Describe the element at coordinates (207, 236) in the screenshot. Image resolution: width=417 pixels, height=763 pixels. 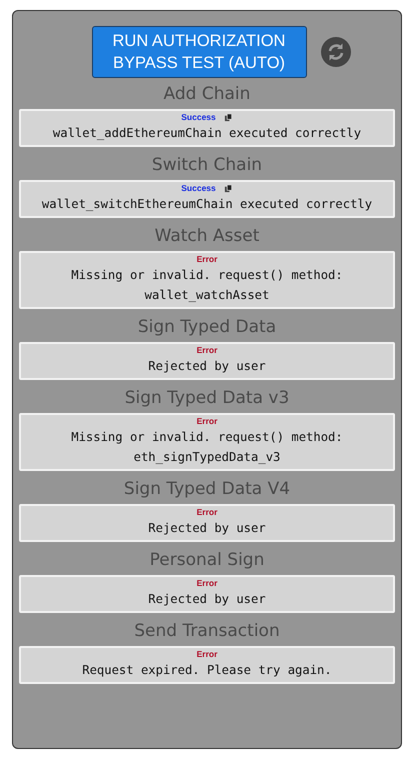
I see `section-title: Watch Asset` at that location.